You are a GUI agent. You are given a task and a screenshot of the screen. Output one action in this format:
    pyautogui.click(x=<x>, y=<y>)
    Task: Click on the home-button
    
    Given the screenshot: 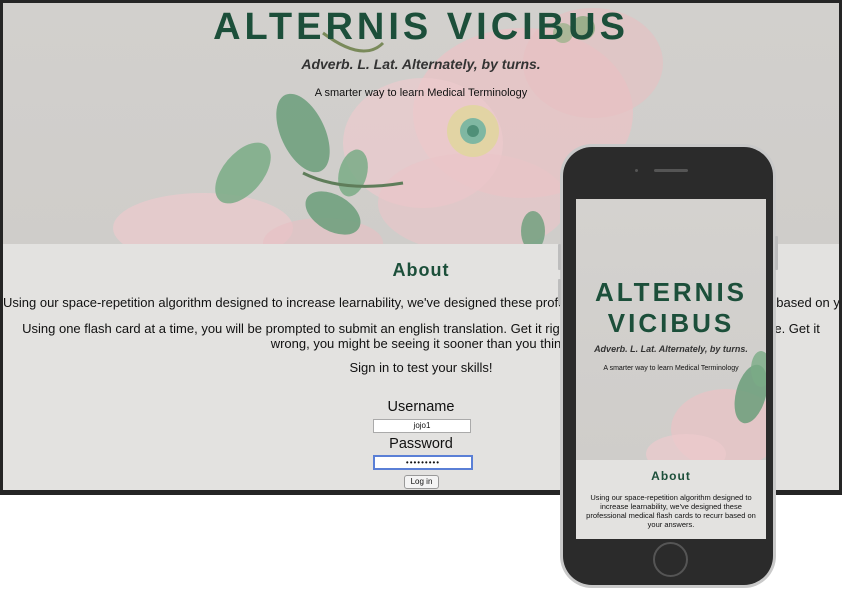 What is the action you would take?
    pyautogui.click(x=670, y=559)
    